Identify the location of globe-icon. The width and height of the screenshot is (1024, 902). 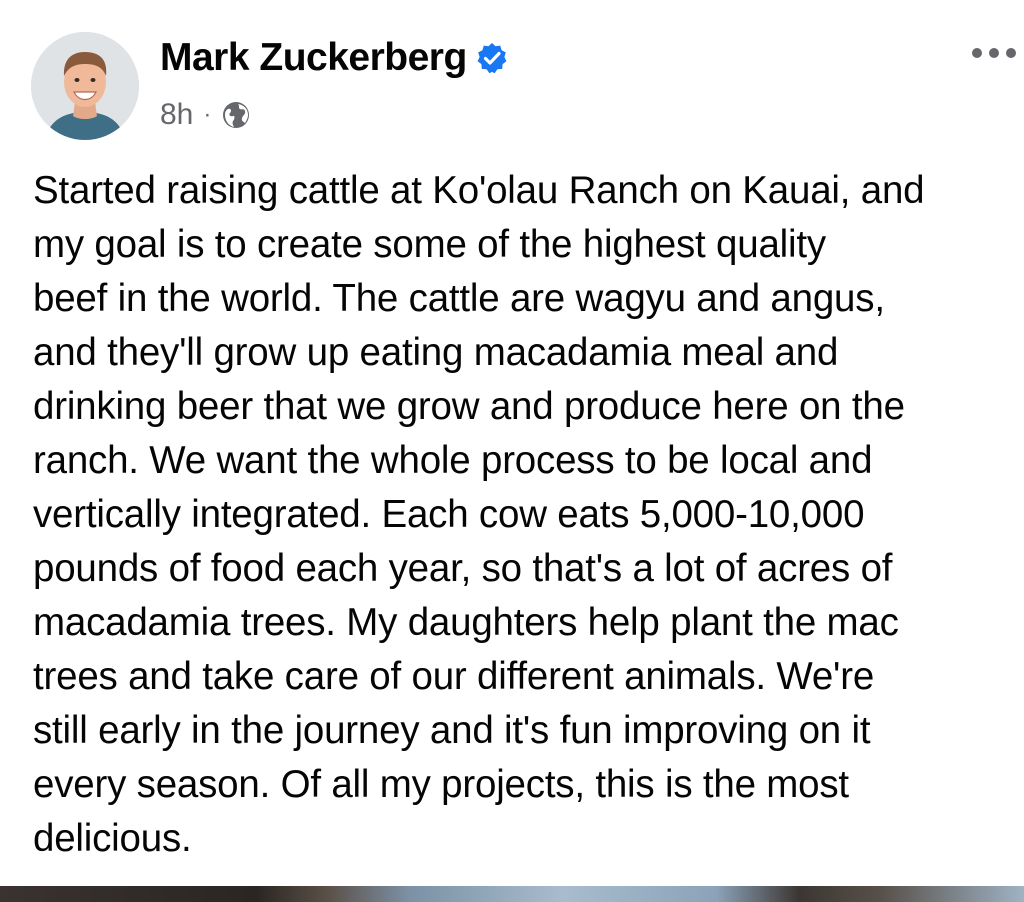
(236, 115).